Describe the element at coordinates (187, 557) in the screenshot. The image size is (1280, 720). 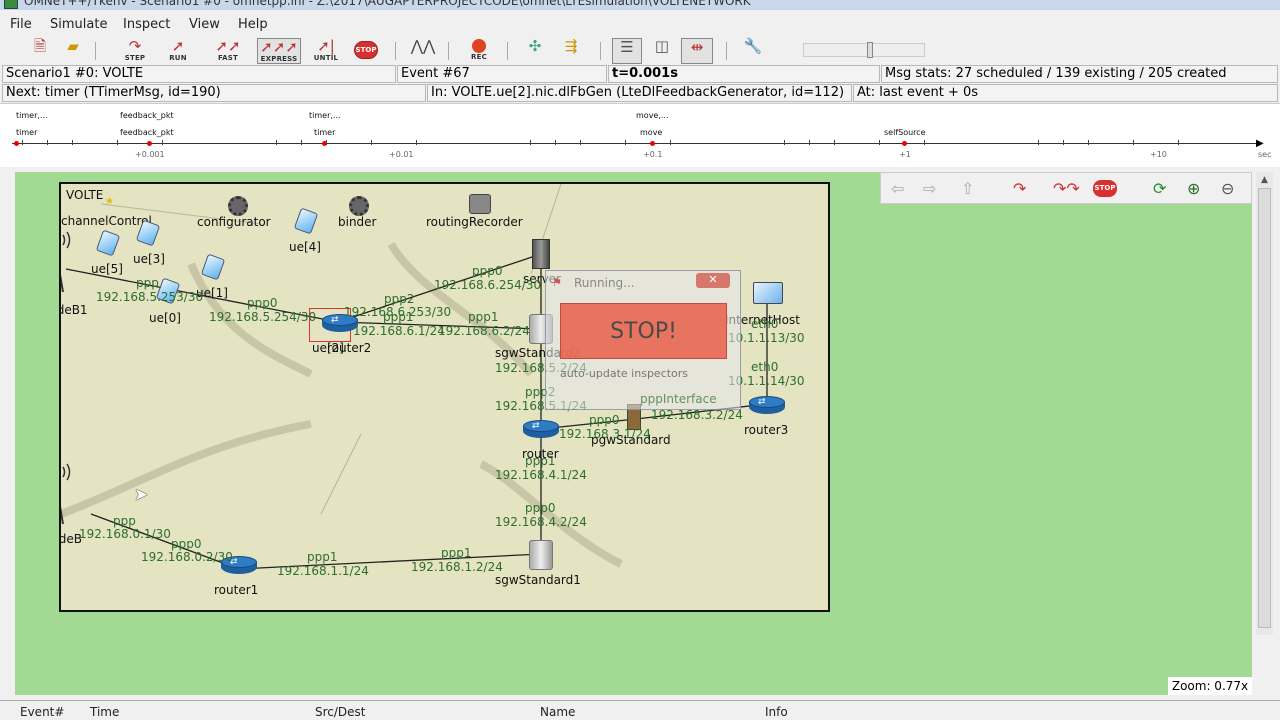
I see `link-label: 192.168.0.2/30` at that location.